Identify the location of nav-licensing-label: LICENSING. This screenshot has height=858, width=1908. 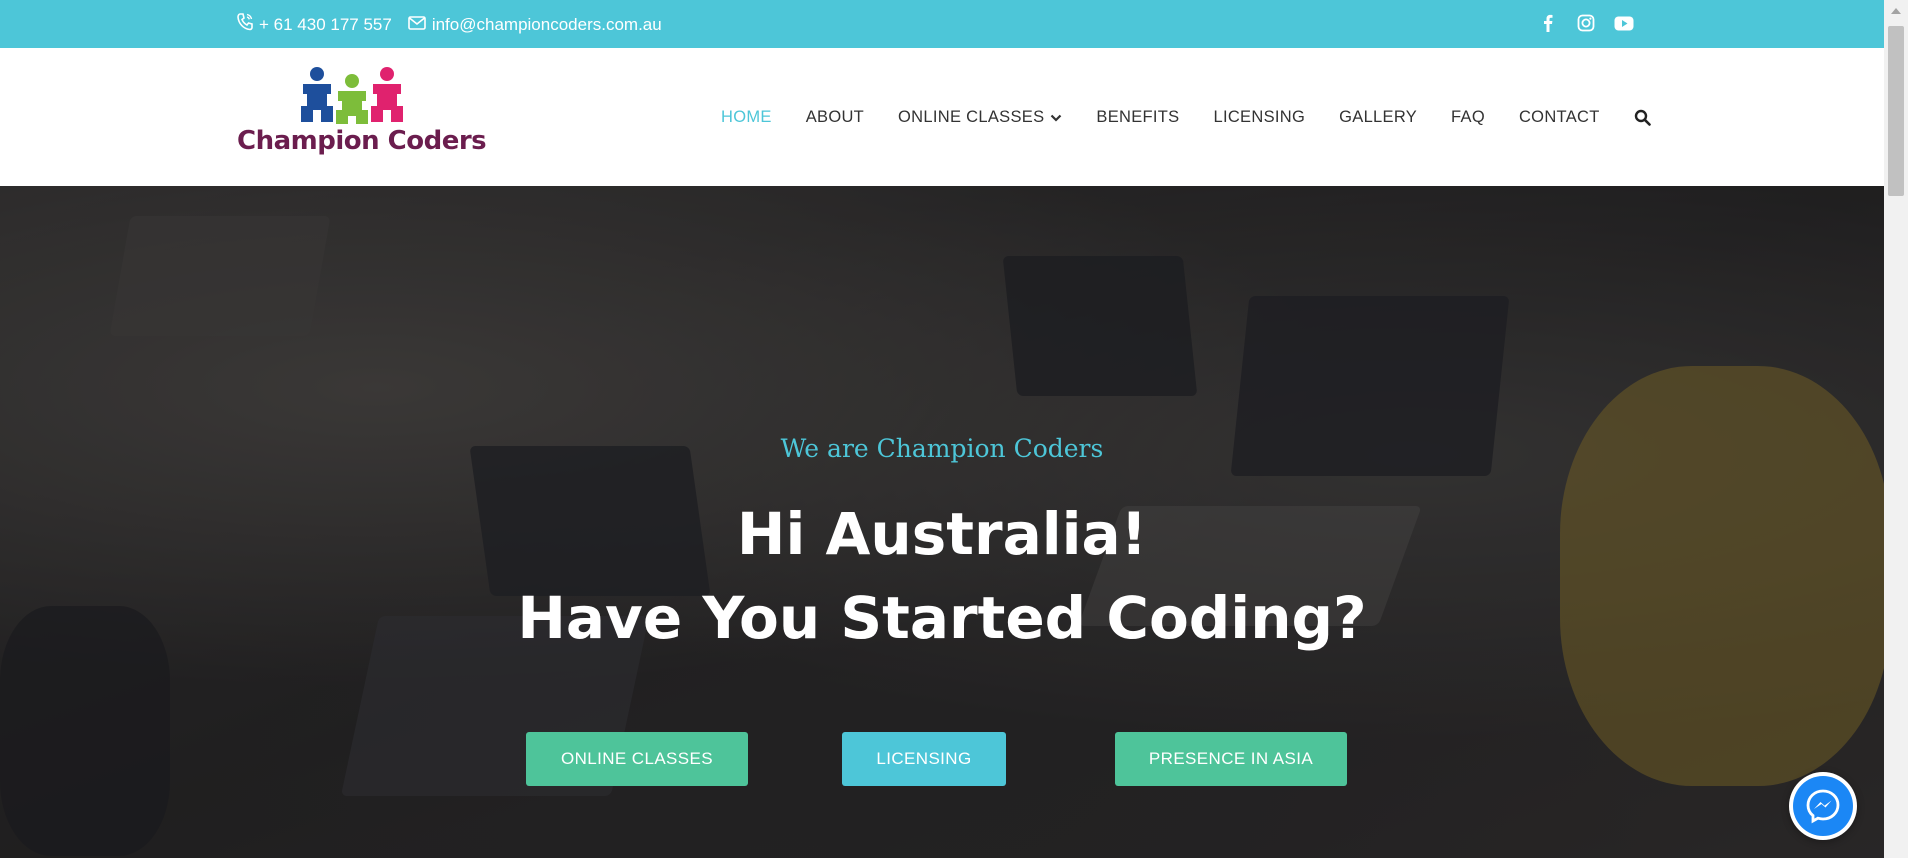
(1259, 117).